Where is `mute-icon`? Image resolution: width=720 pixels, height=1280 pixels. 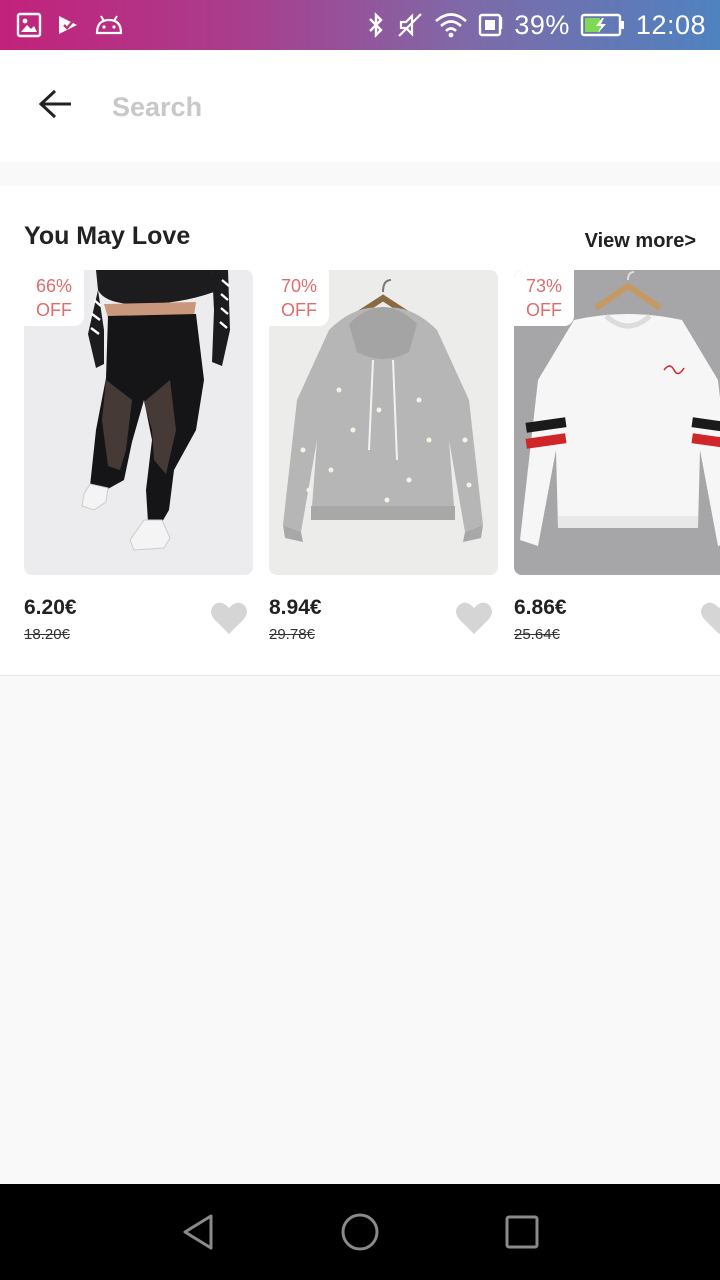
mute-icon is located at coordinates (410, 25).